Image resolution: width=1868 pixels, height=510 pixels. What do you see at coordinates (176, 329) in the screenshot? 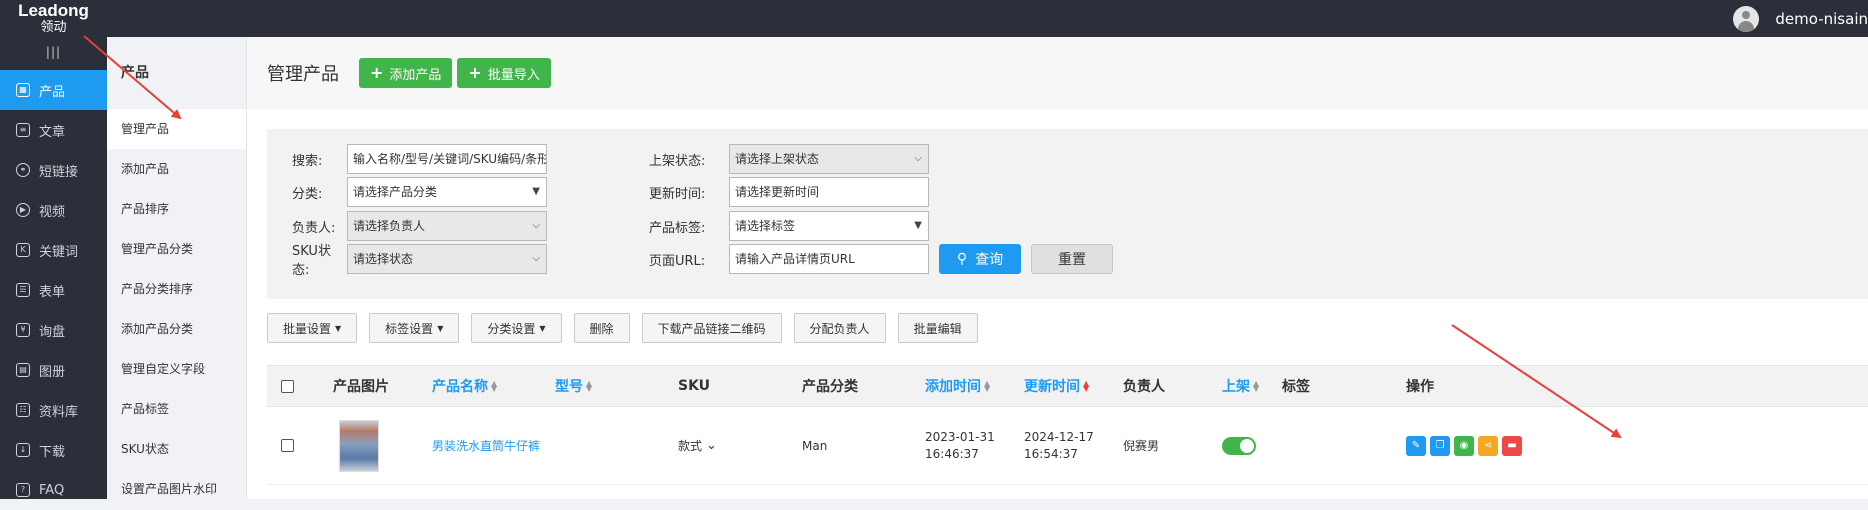
I see `subnav-item-add-category: 添加产品分类` at bounding box center [176, 329].